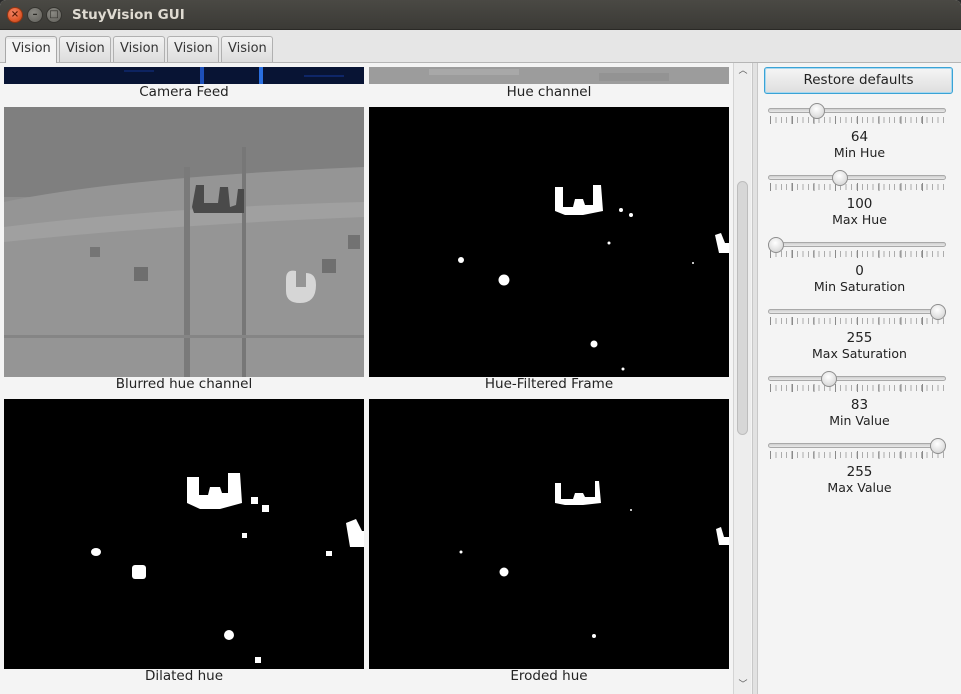 This screenshot has width=961, height=694. What do you see at coordinates (193, 49) in the screenshot?
I see `tab-vision-4: Vision` at bounding box center [193, 49].